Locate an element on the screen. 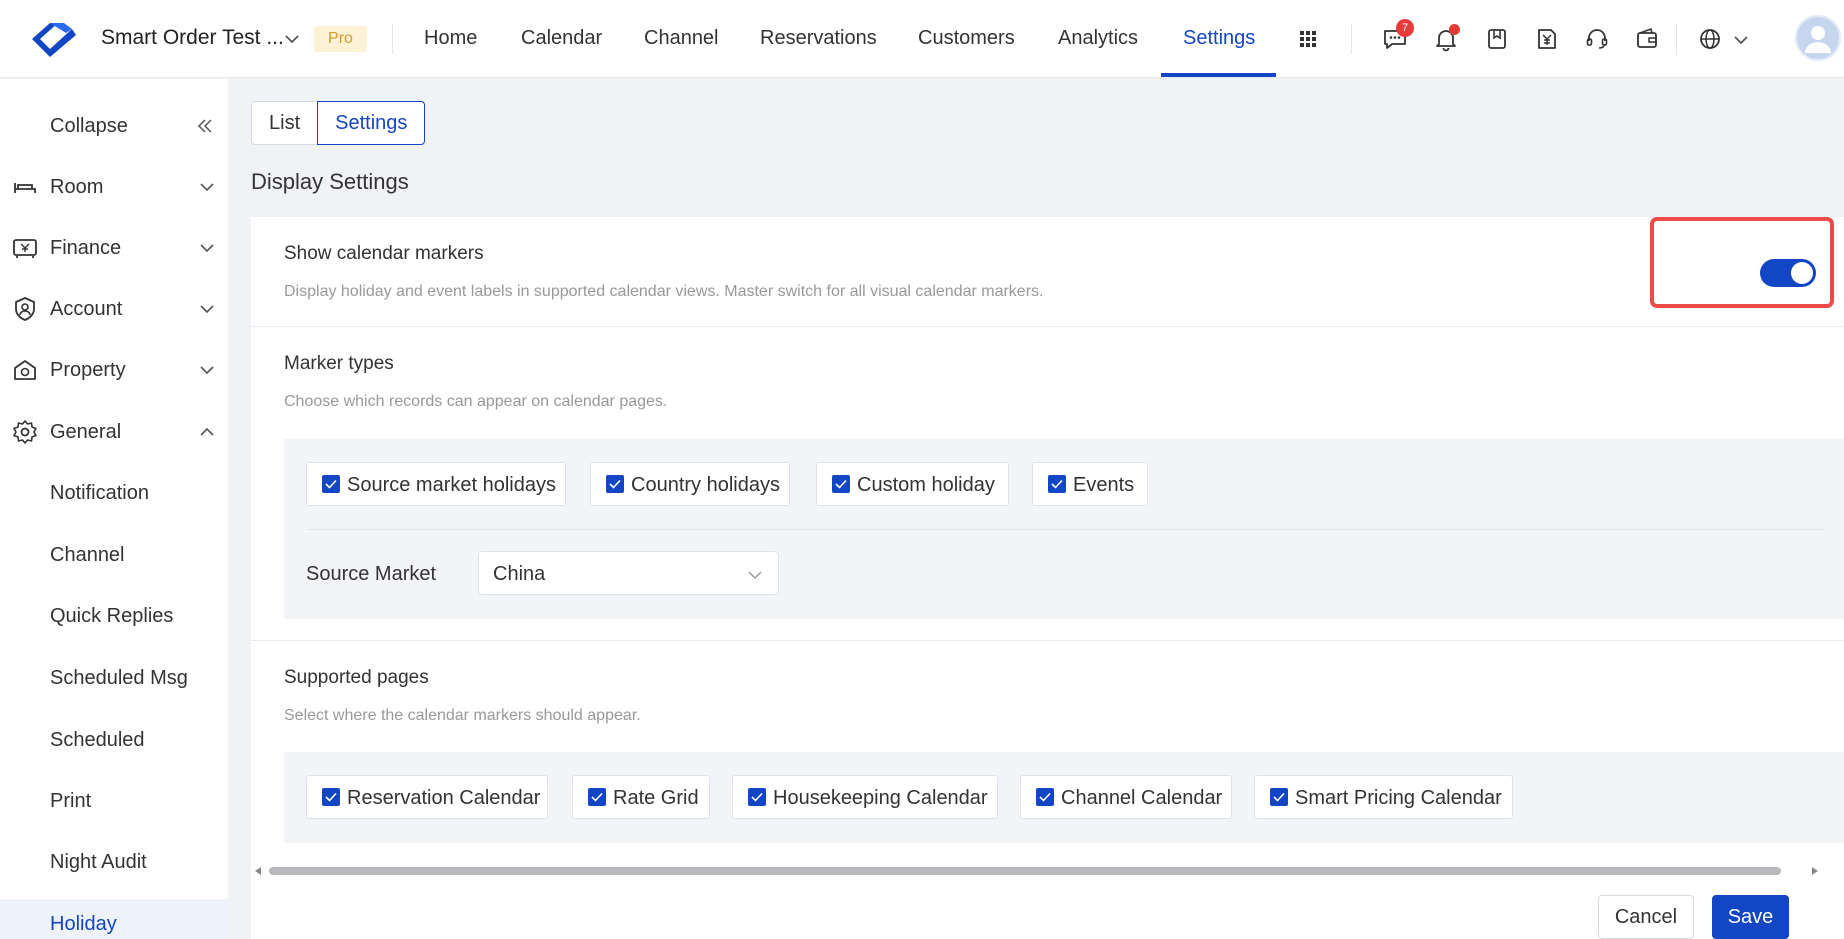  checkbox-label: Events is located at coordinates (1104, 485).